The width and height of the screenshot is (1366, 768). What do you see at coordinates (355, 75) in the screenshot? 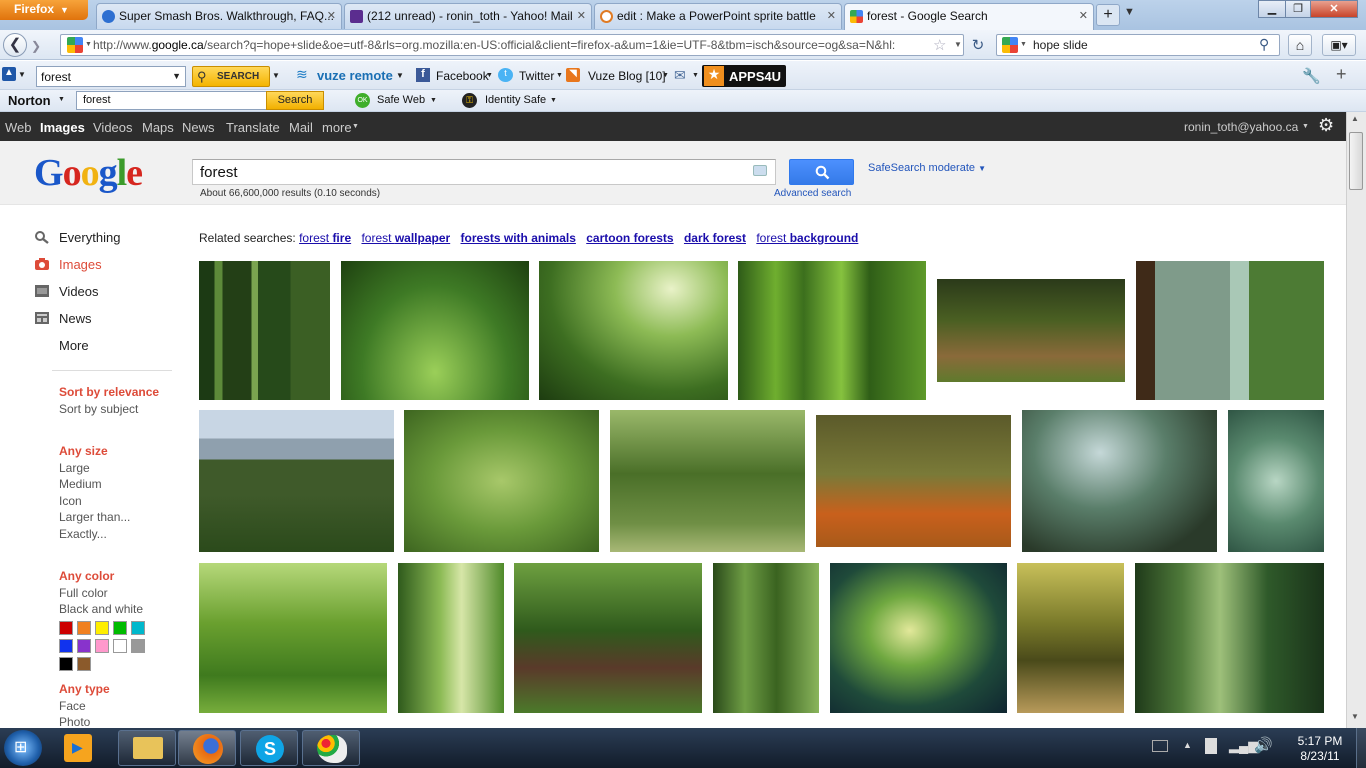
I see `vuze-remote-link: vuze remote` at bounding box center [355, 75].